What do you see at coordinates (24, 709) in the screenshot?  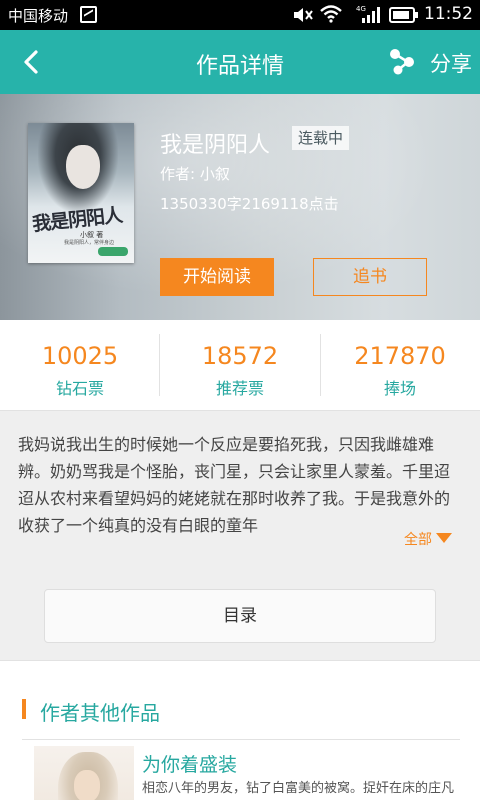 I see `section-accent-bar` at bounding box center [24, 709].